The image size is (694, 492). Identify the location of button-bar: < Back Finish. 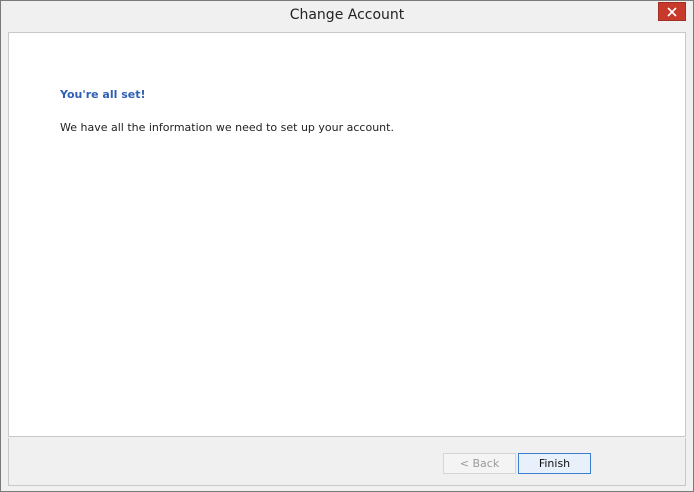
(347, 462).